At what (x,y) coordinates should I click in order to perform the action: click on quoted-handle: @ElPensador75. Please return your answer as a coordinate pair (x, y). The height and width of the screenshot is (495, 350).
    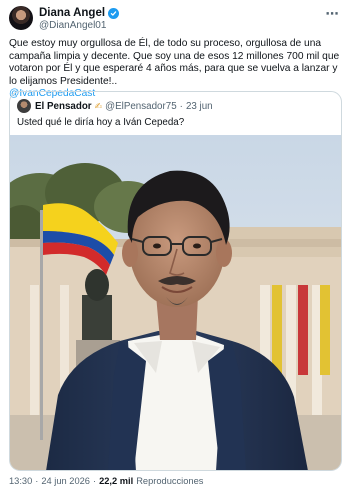
    Looking at the image, I should click on (141, 106).